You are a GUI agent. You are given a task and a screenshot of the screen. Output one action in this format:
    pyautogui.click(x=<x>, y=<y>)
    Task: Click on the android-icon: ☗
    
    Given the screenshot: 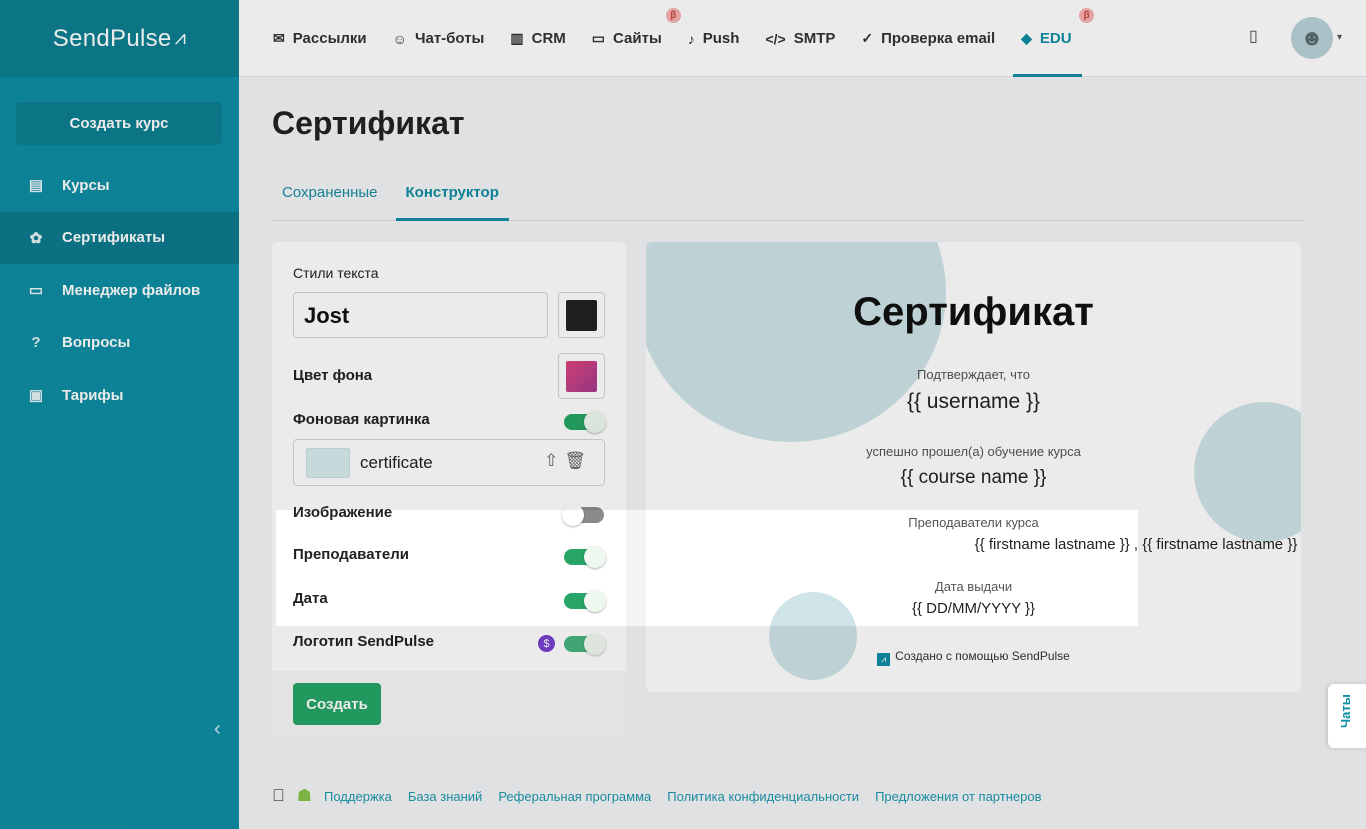 What is the action you would take?
    pyautogui.click(x=304, y=796)
    